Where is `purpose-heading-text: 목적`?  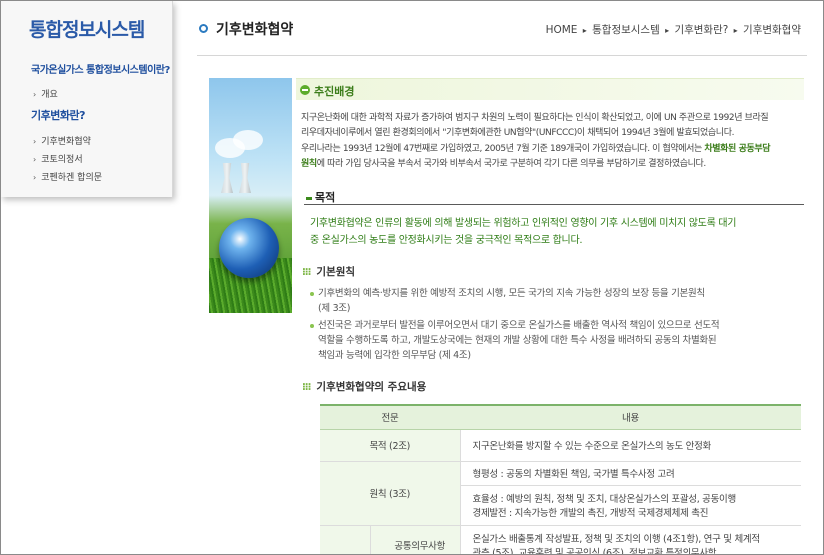
purpose-heading-text: 목적 is located at coordinates (325, 197).